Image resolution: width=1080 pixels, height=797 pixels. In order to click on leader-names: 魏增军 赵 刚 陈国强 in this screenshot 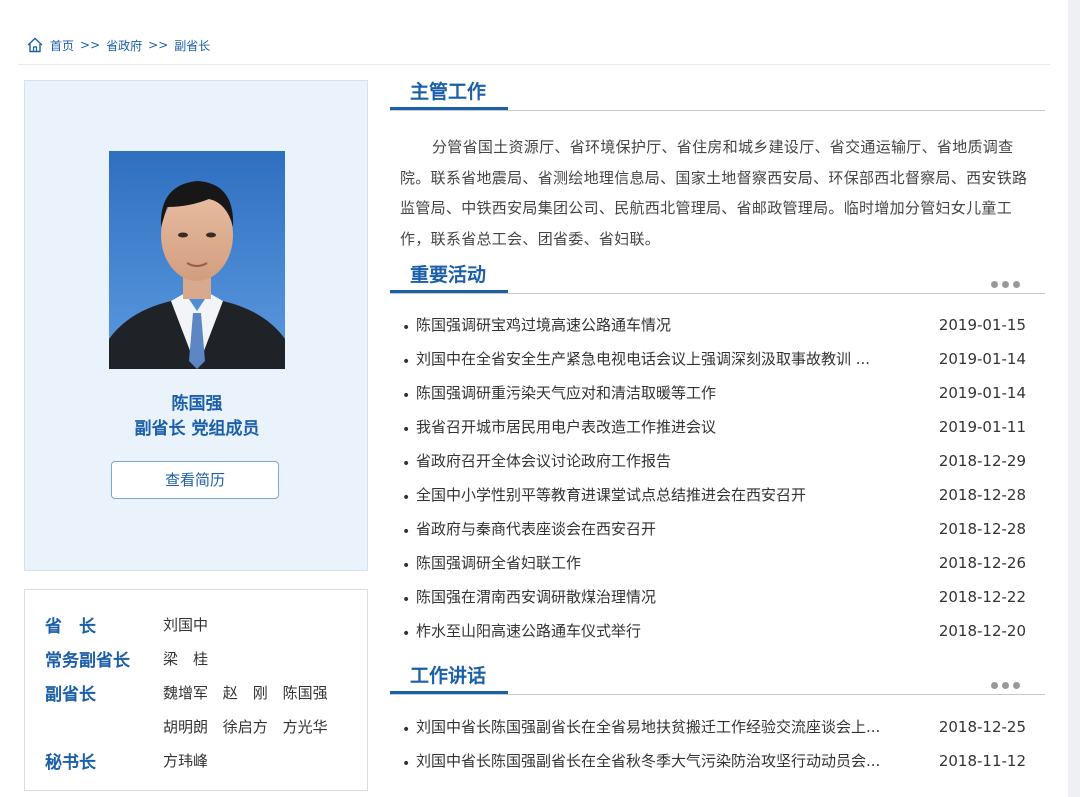, I will do `click(250, 692)`.